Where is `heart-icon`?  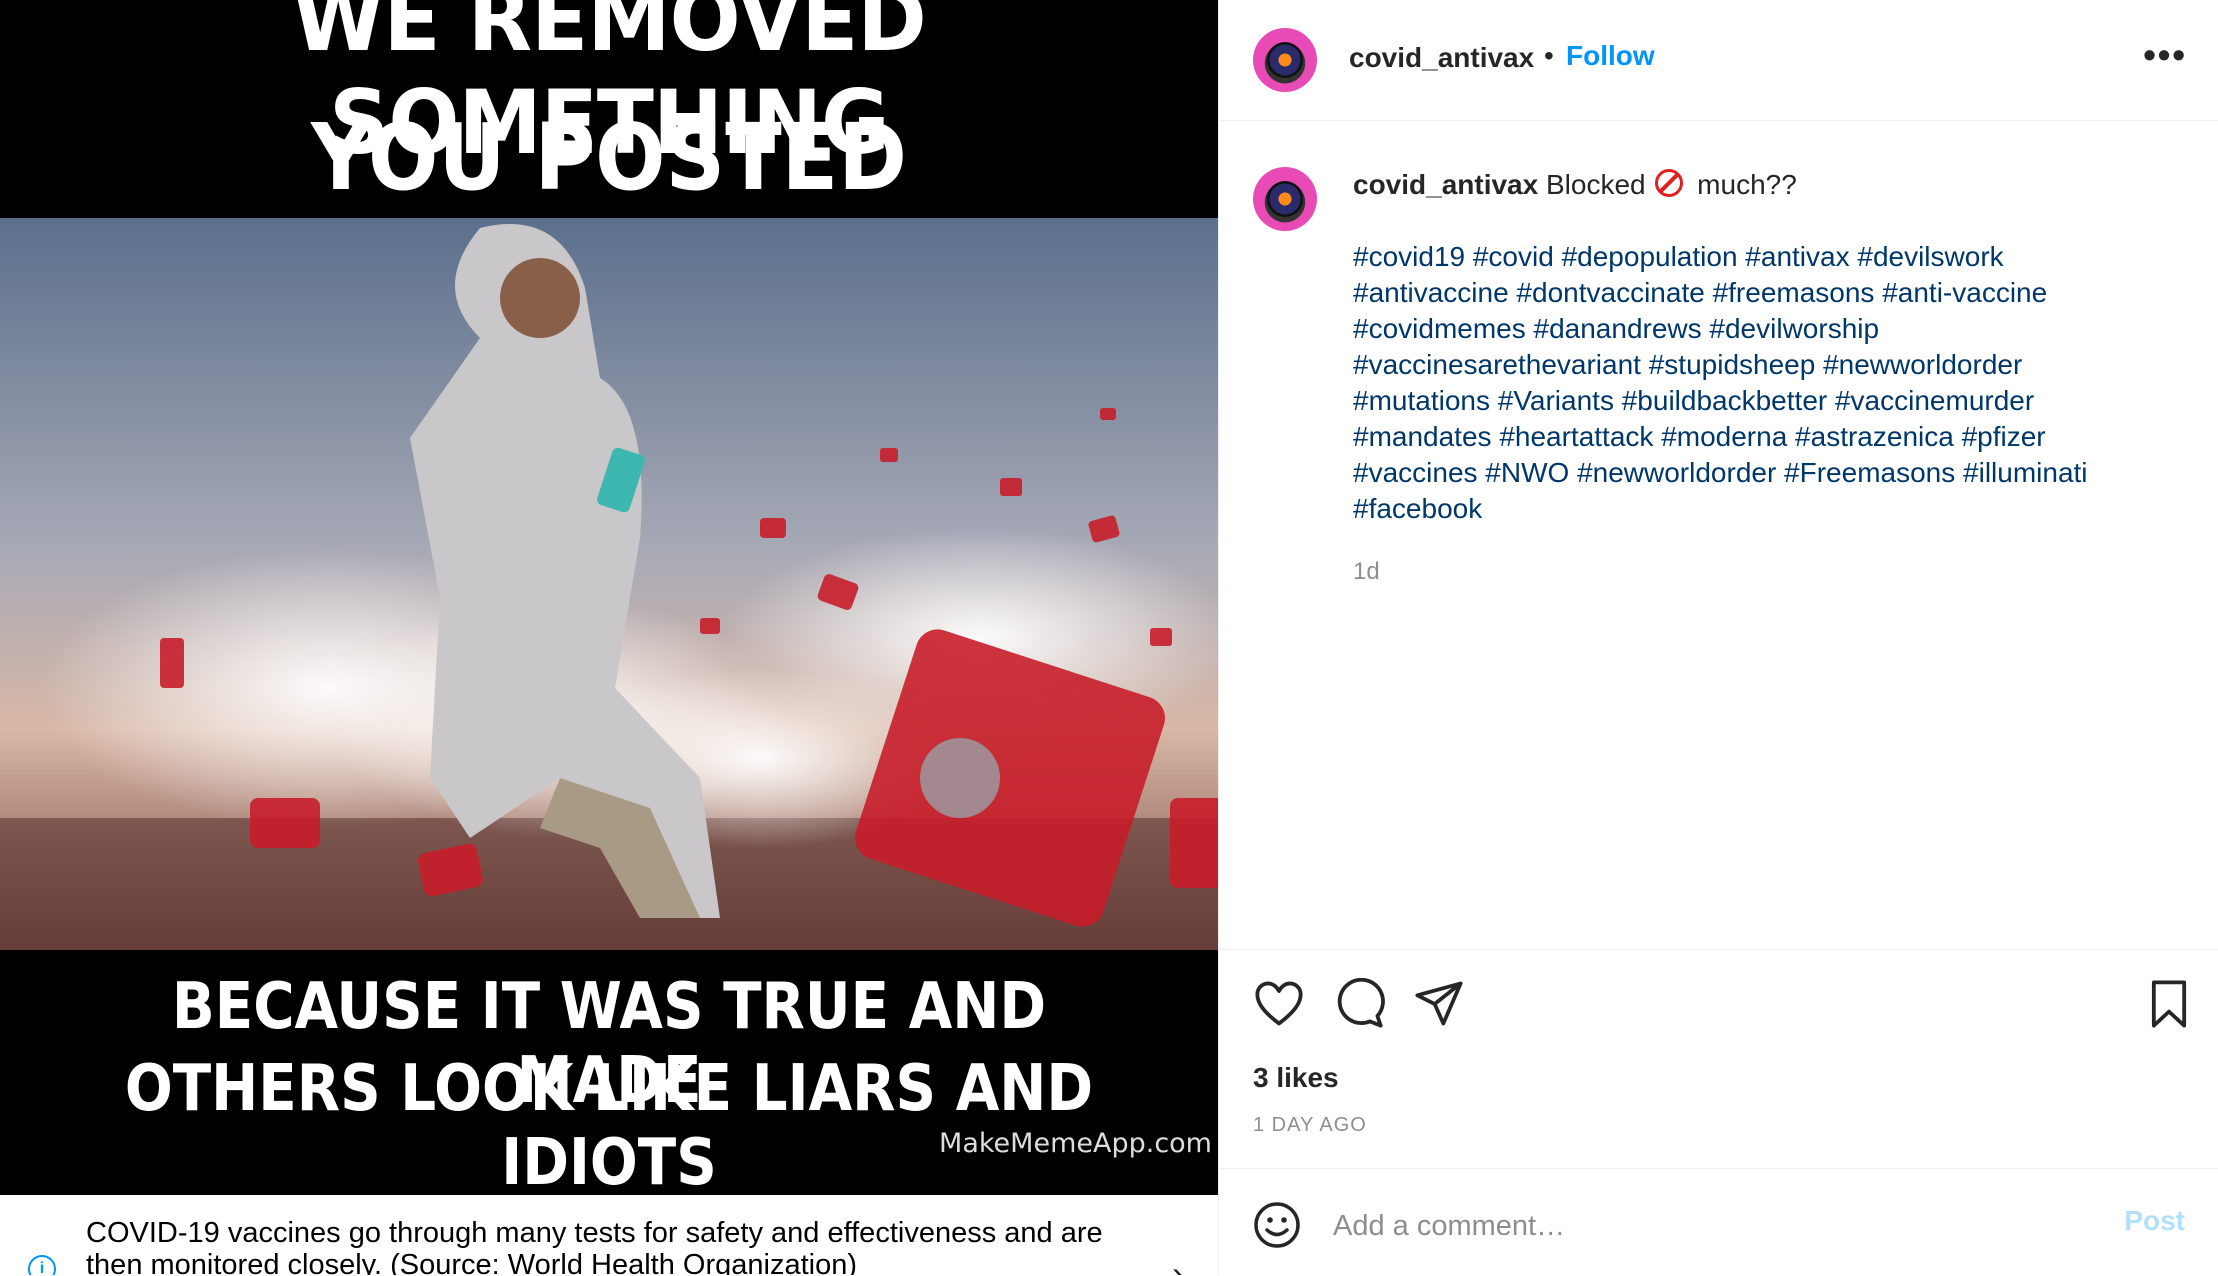 heart-icon is located at coordinates (1279, 1004).